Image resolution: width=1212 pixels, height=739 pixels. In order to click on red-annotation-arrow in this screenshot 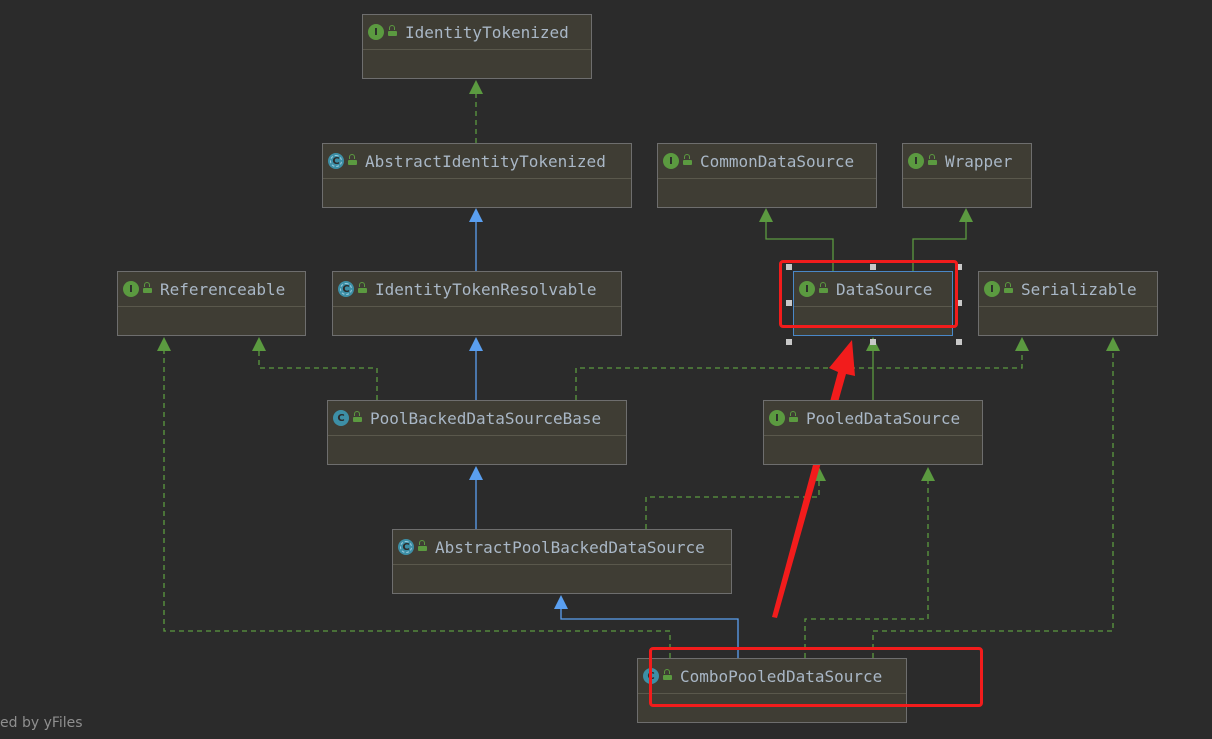, I will do `click(813, 479)`.